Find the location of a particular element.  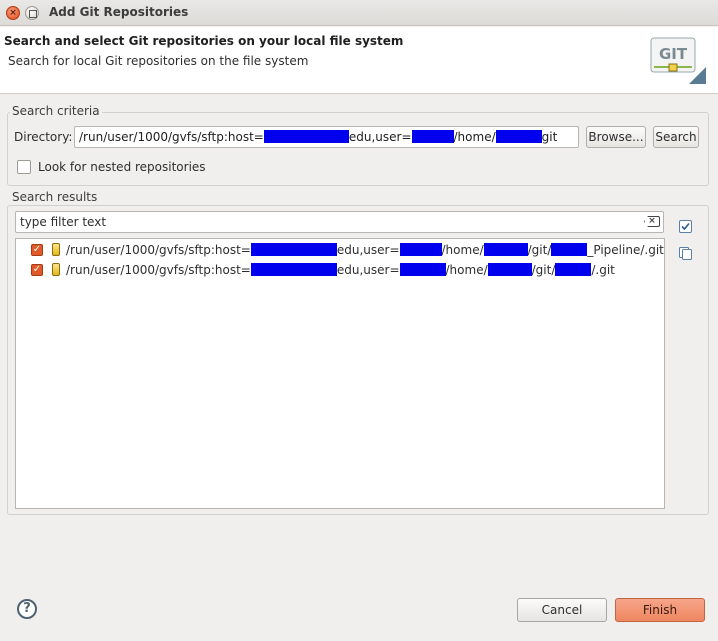

window-close-icon: × is located at coordinates (13, 13).